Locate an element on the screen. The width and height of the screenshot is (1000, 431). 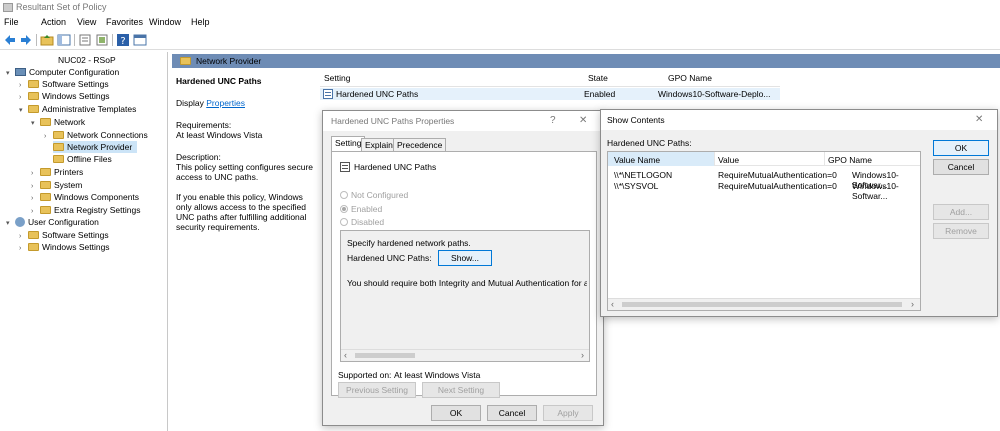
panel-header: Network Provider is located at coordinates (586, 61).